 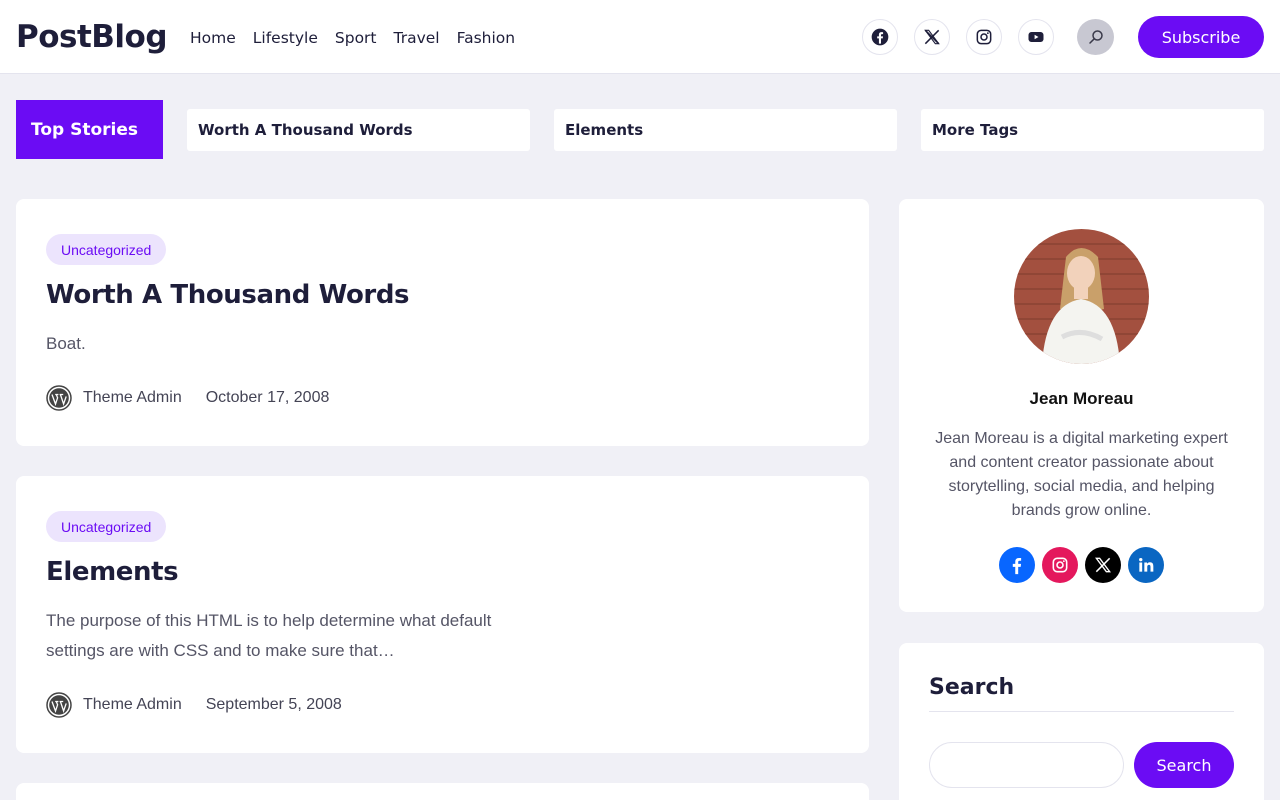 What do you see at coordinates (1146, 565) in the screenshot?
I see `linkedin-icon` at bounding box center [1146, 565].